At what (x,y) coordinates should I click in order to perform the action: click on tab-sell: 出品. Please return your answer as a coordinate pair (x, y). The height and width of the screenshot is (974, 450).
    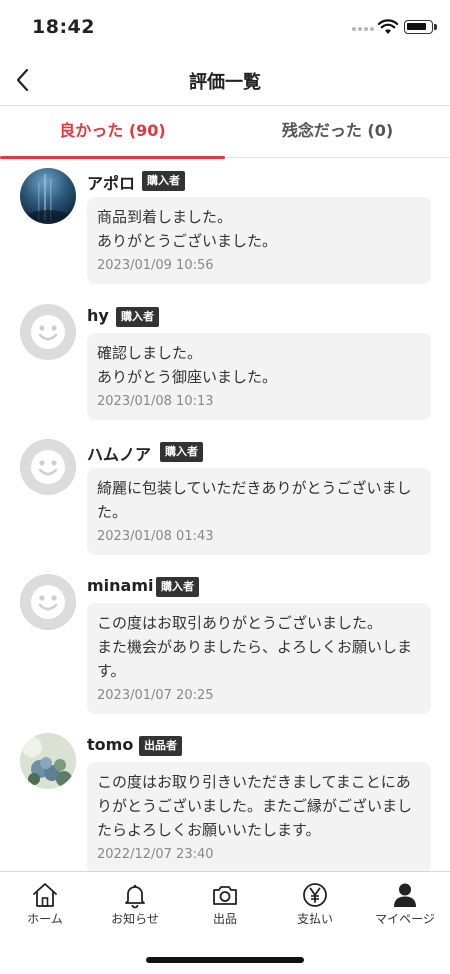
    Looking at the image, I should click on (225, 903).